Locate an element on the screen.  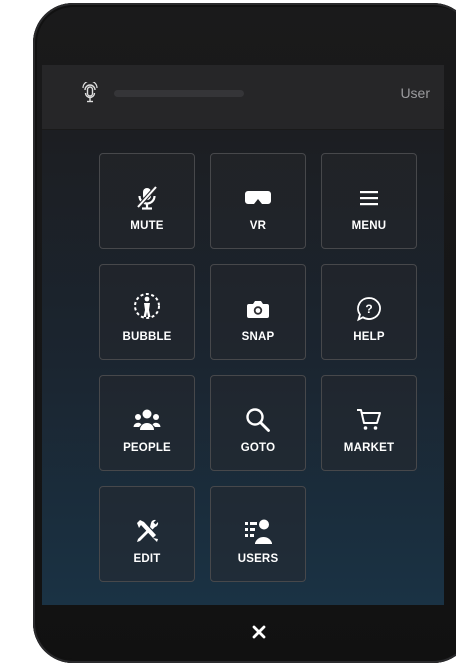
mic-level-icon is located at coordinates (90, 93).